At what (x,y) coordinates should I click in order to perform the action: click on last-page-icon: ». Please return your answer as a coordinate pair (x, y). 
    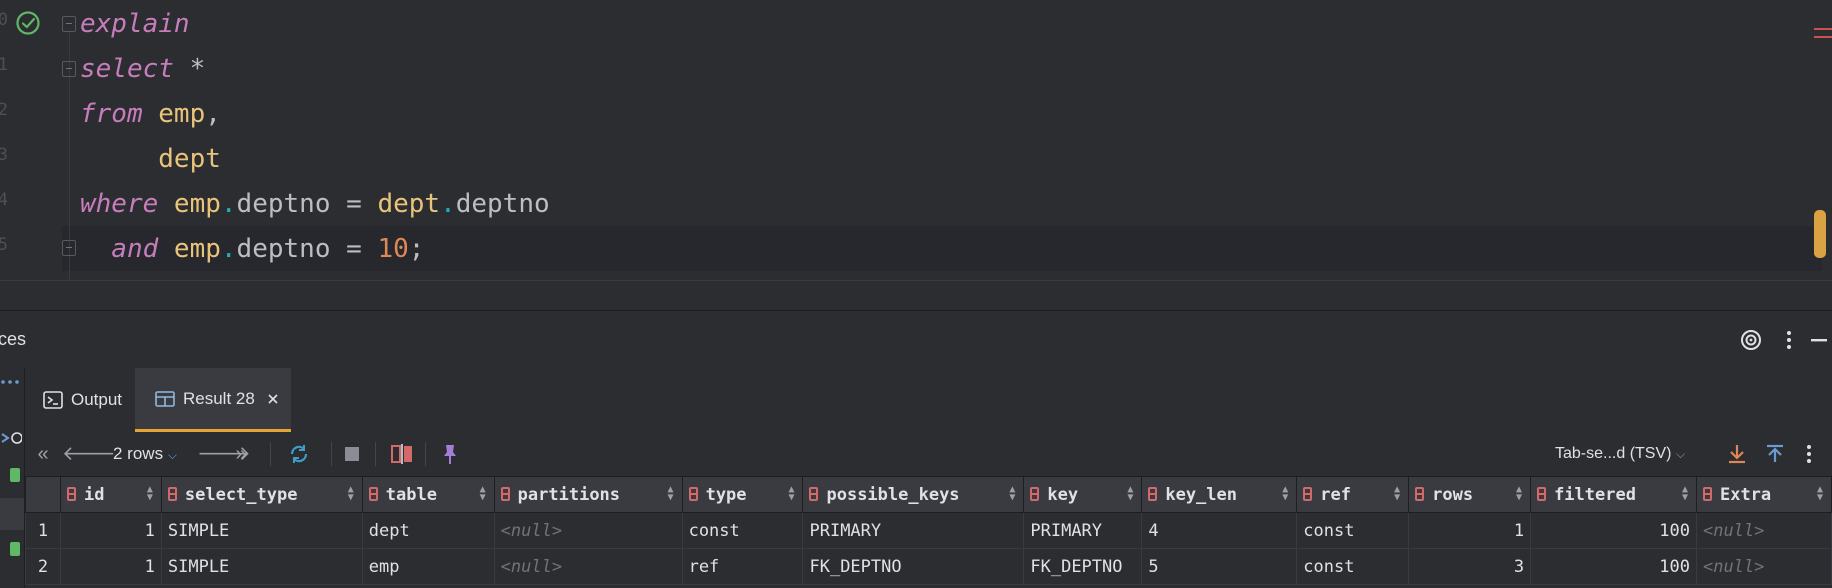
    Looking at the image, I should click on (241, 454).